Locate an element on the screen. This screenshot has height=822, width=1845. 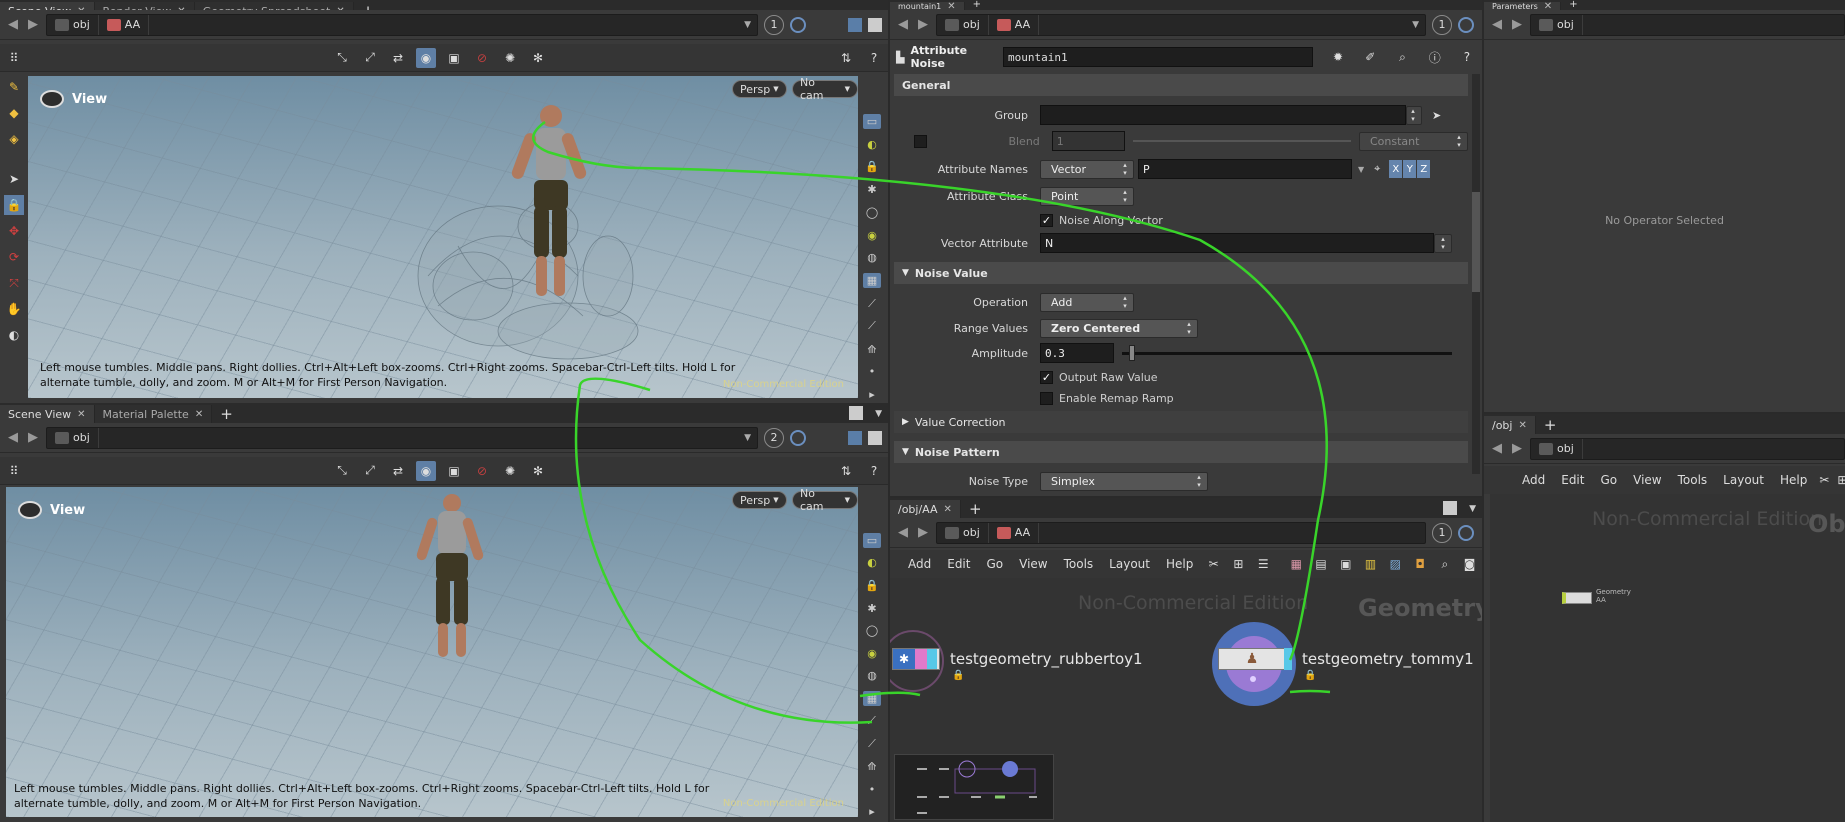
forward-arrow-icon: ▶ is located at coordinates (33, 24).